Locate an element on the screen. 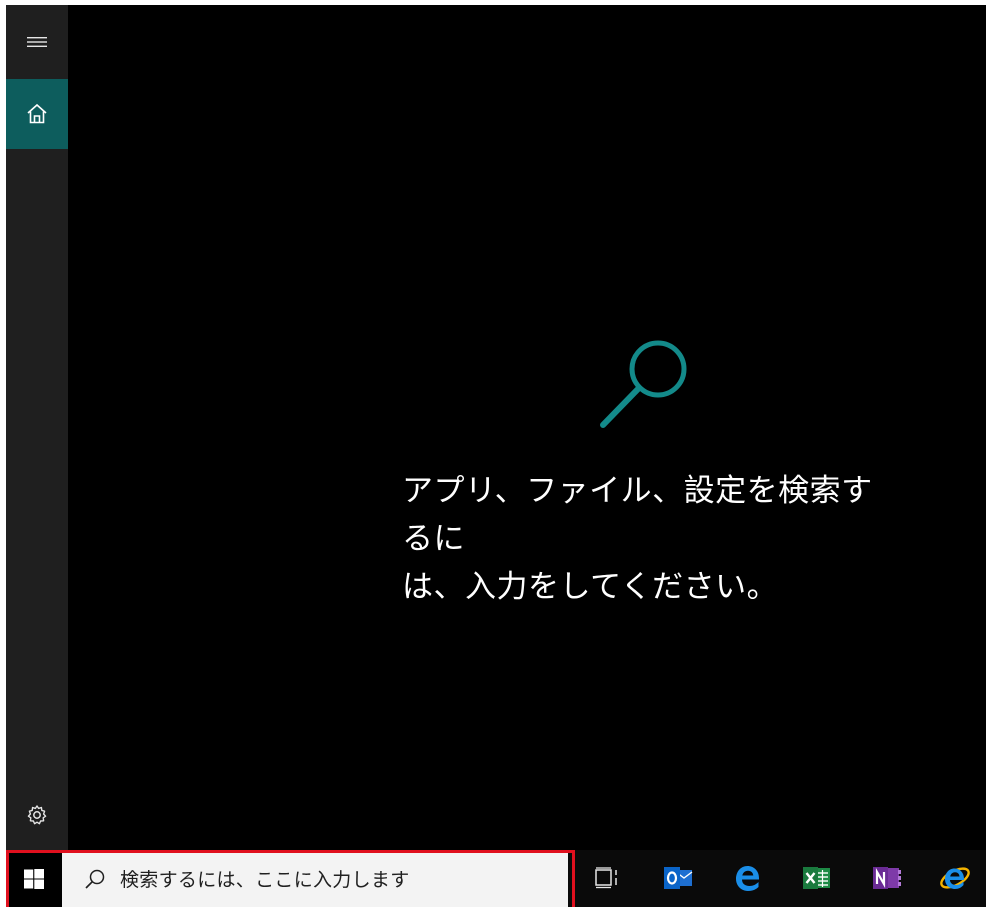  edge-icon is located at coordinates (747, 878).